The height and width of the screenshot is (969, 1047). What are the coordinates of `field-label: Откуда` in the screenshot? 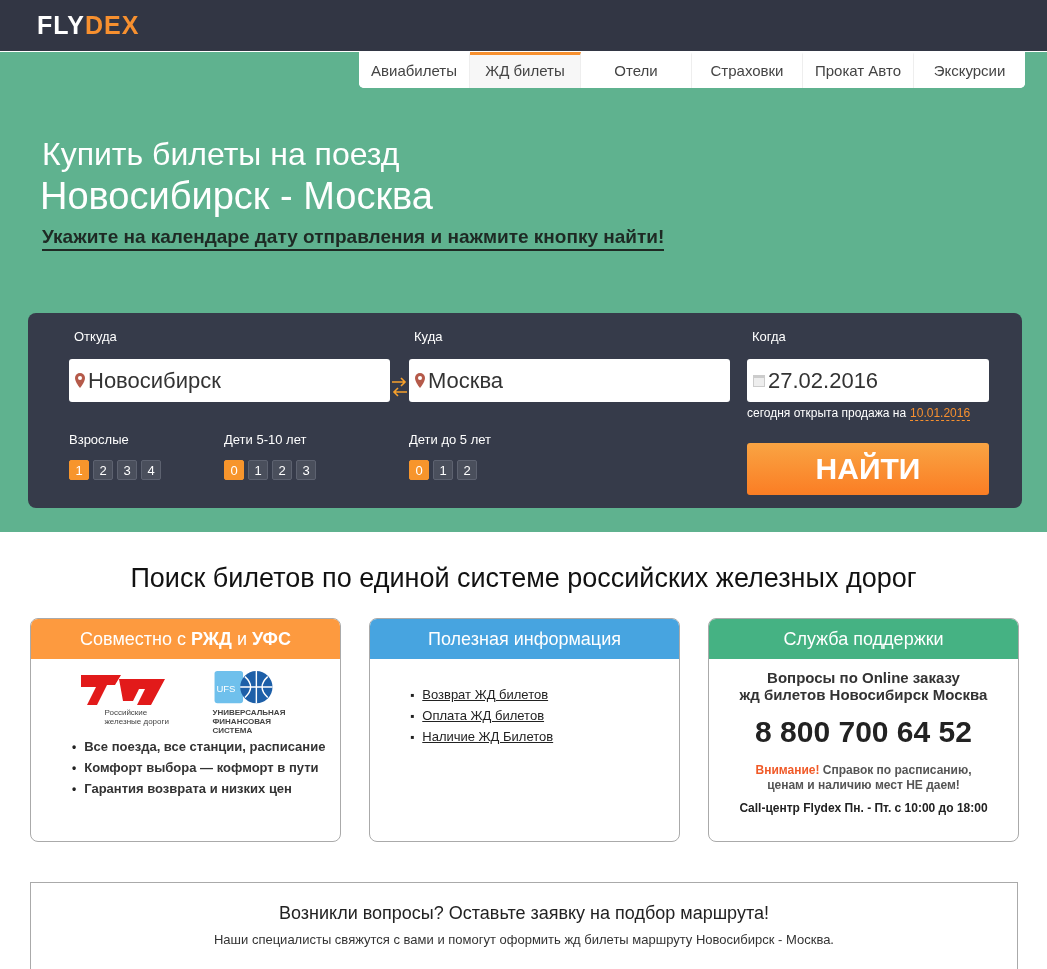 It's located at (96, 337).